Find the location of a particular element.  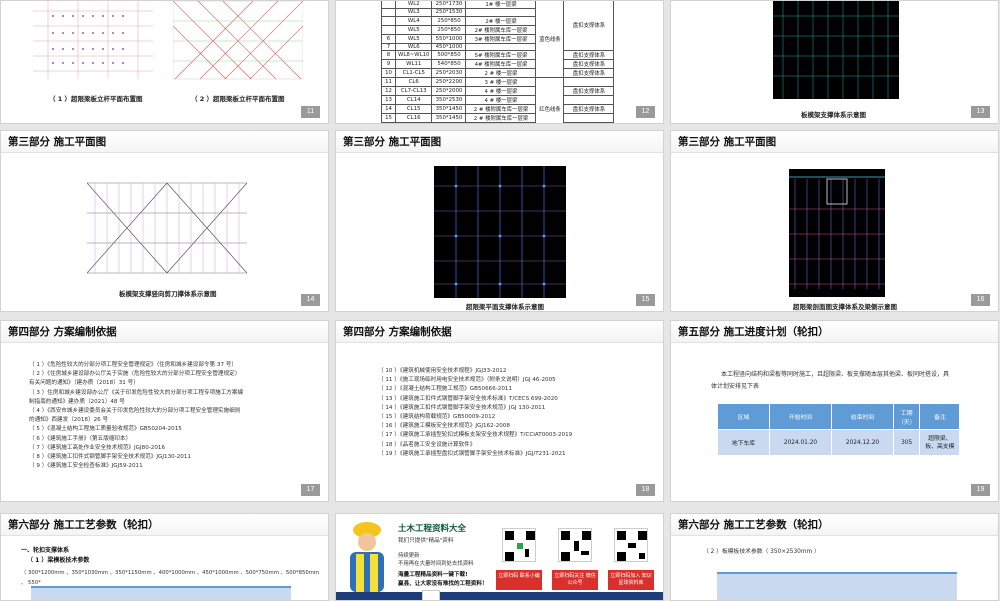

cell: 12 is located at coordinates (388, 91).